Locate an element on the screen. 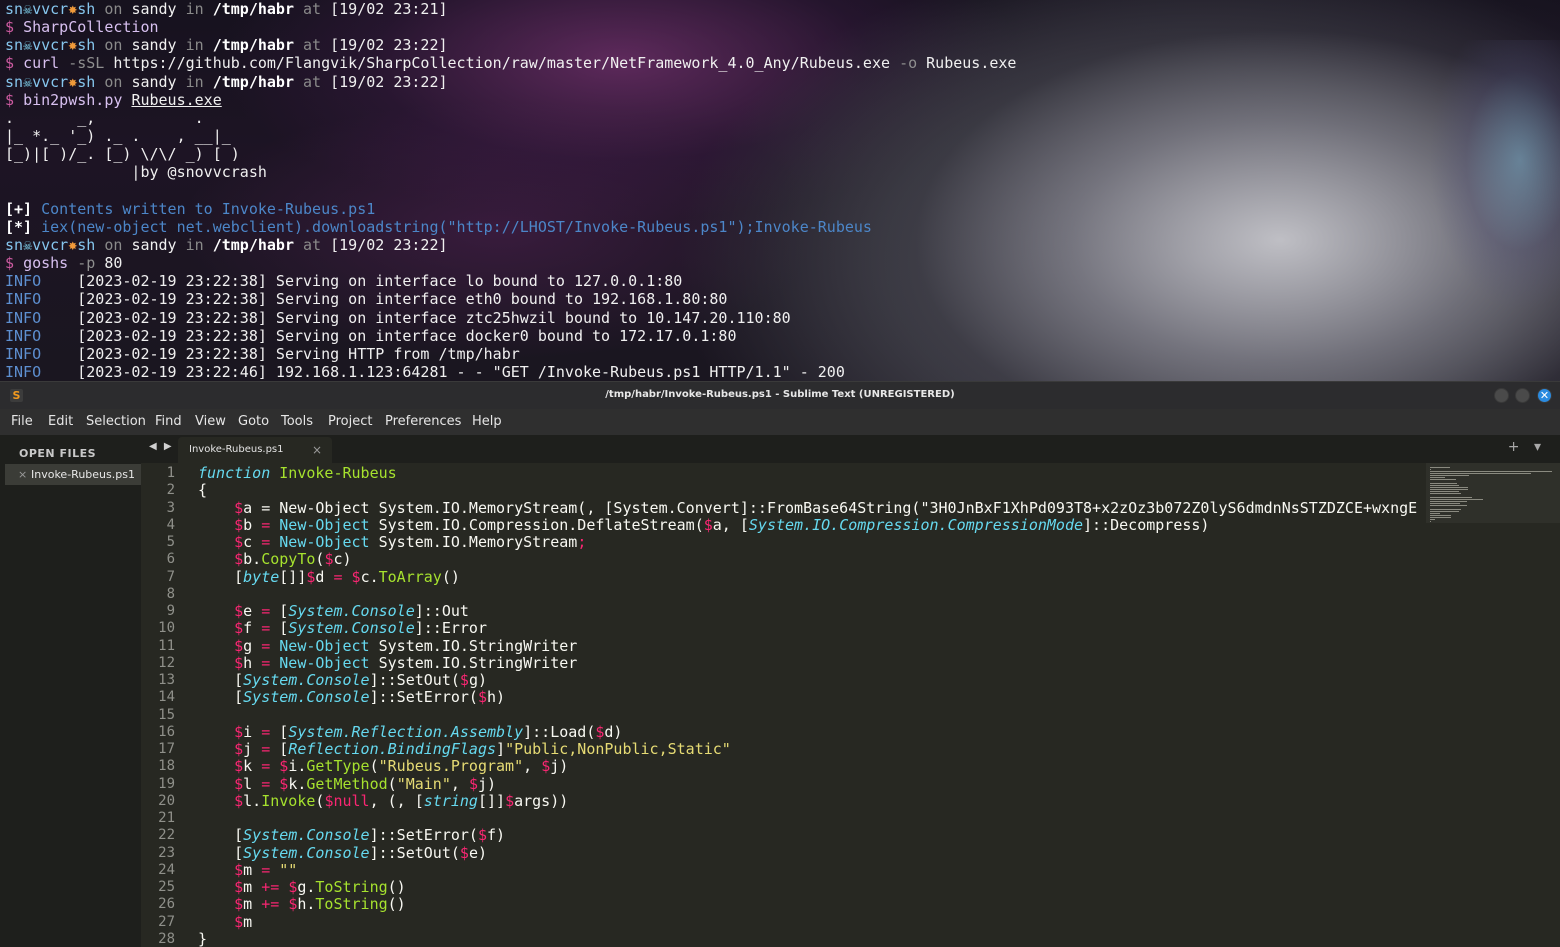 Image resolution: width=1560 pixels, height=947 pixels. code-token: ]::Decompress) is located at coordinates (1146, 525).